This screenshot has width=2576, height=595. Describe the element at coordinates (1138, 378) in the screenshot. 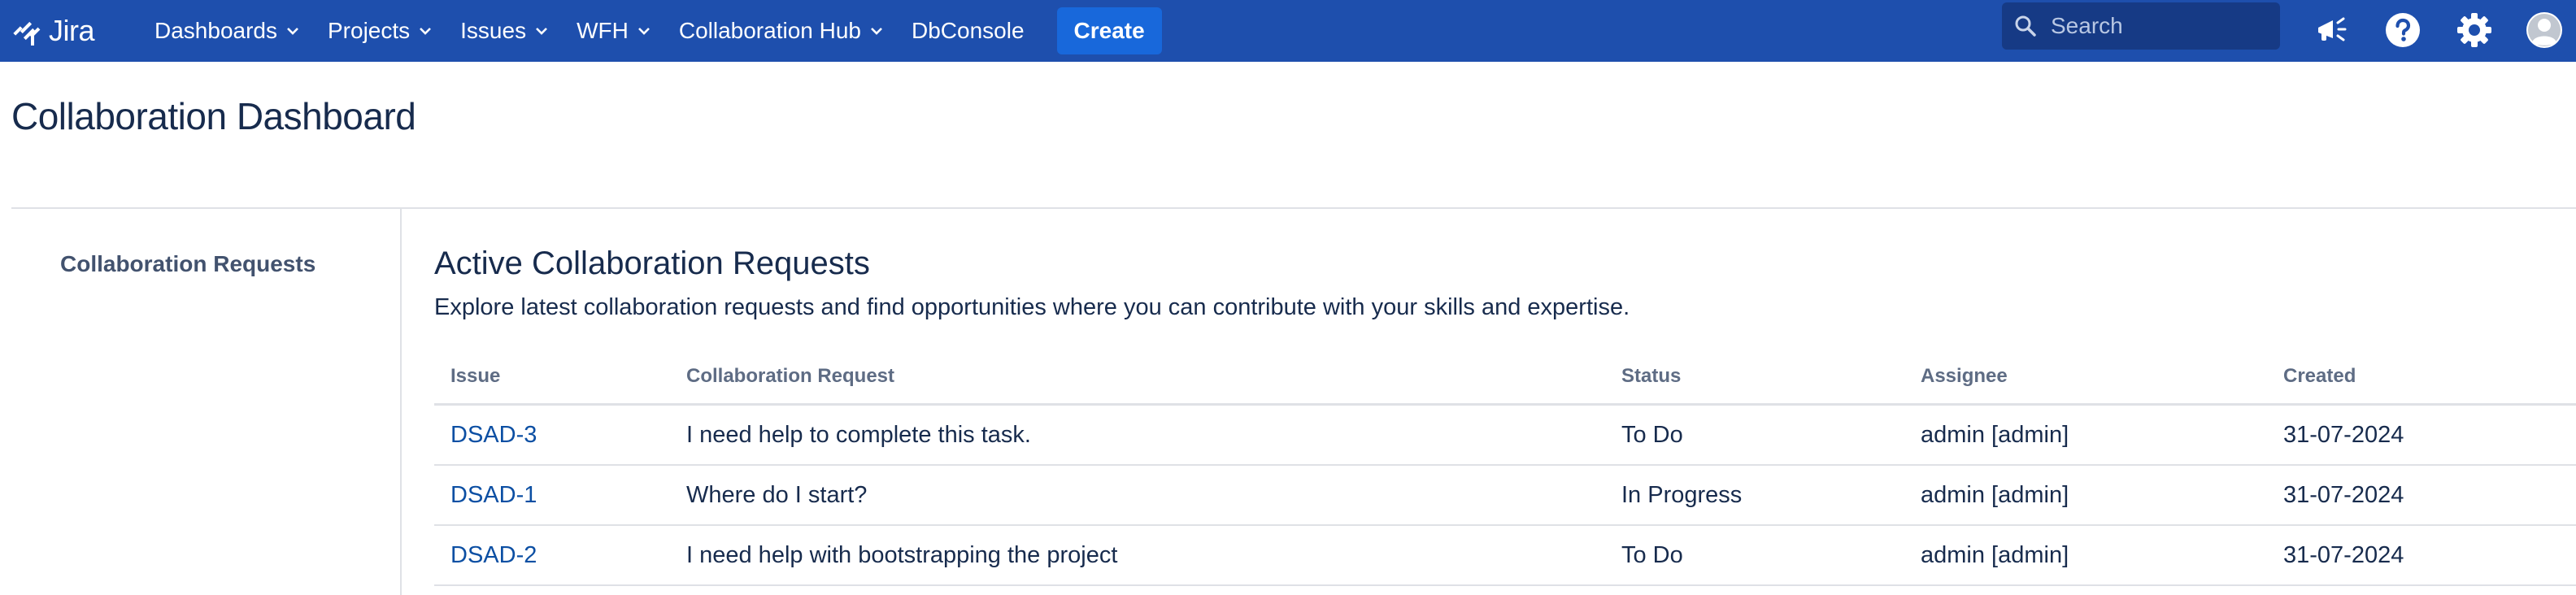

I see `column-header-collaboration-request: Collaboration Request` at that location.